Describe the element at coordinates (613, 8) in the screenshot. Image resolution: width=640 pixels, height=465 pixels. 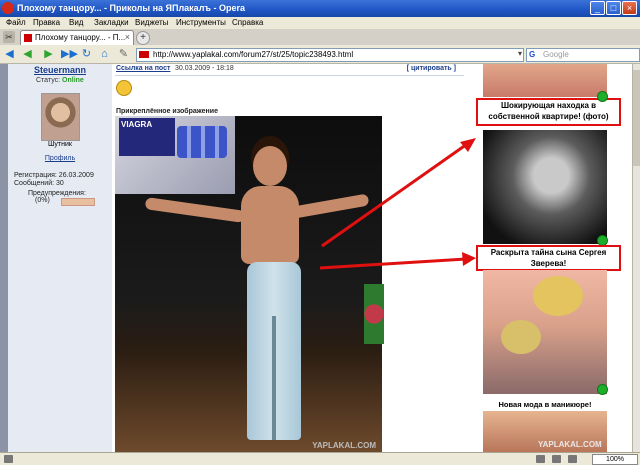
I see `maximize-button: □` at that location.